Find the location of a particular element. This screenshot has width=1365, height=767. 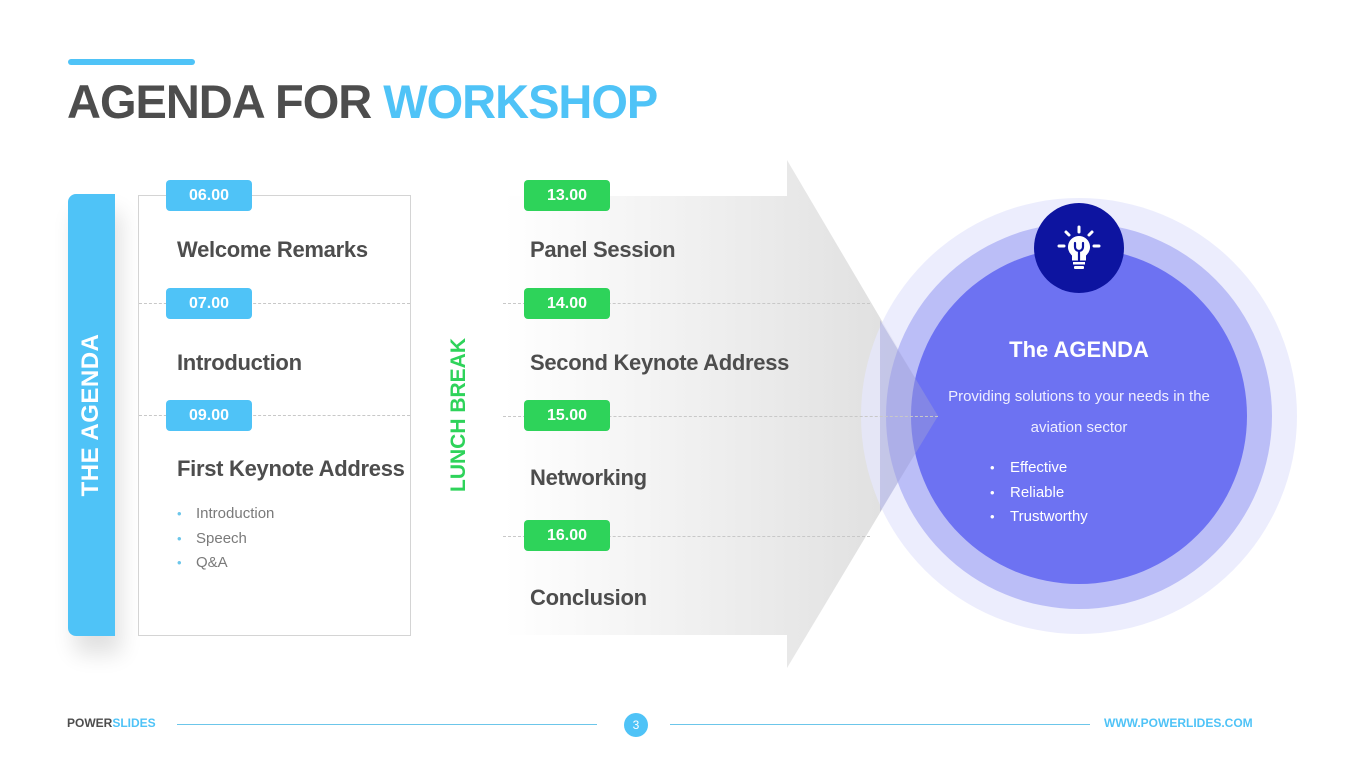

summary-points: Effective Reliable Trustworthy is located at coordinates (1039, 493).